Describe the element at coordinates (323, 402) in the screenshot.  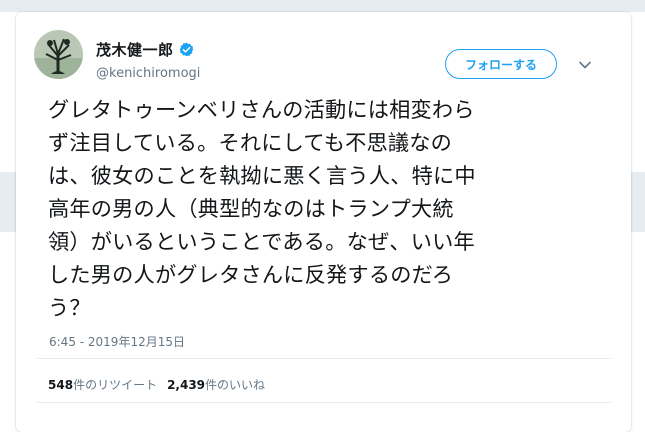
I see `stats-divider-bottom` at that location.